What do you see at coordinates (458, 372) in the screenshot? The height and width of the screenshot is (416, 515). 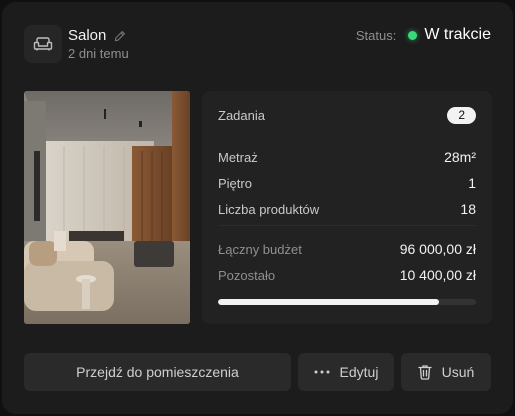 I see `delete-label: Usuń` at bounding box center [458, 372].